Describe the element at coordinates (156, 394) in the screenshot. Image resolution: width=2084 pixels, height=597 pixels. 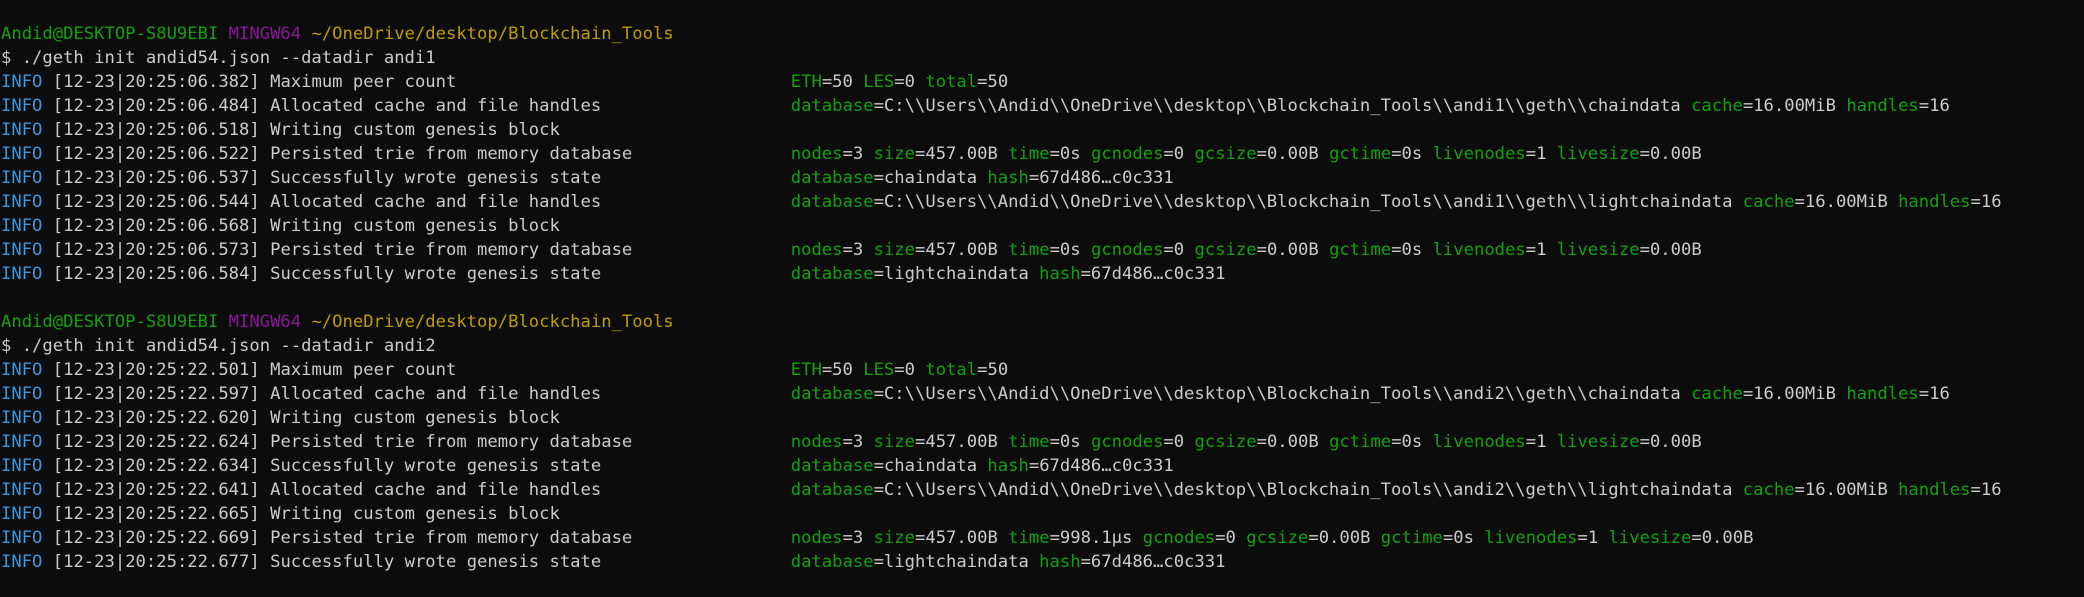
I see `log-timestamp: [12-23|20:25:22.597]` at that location.